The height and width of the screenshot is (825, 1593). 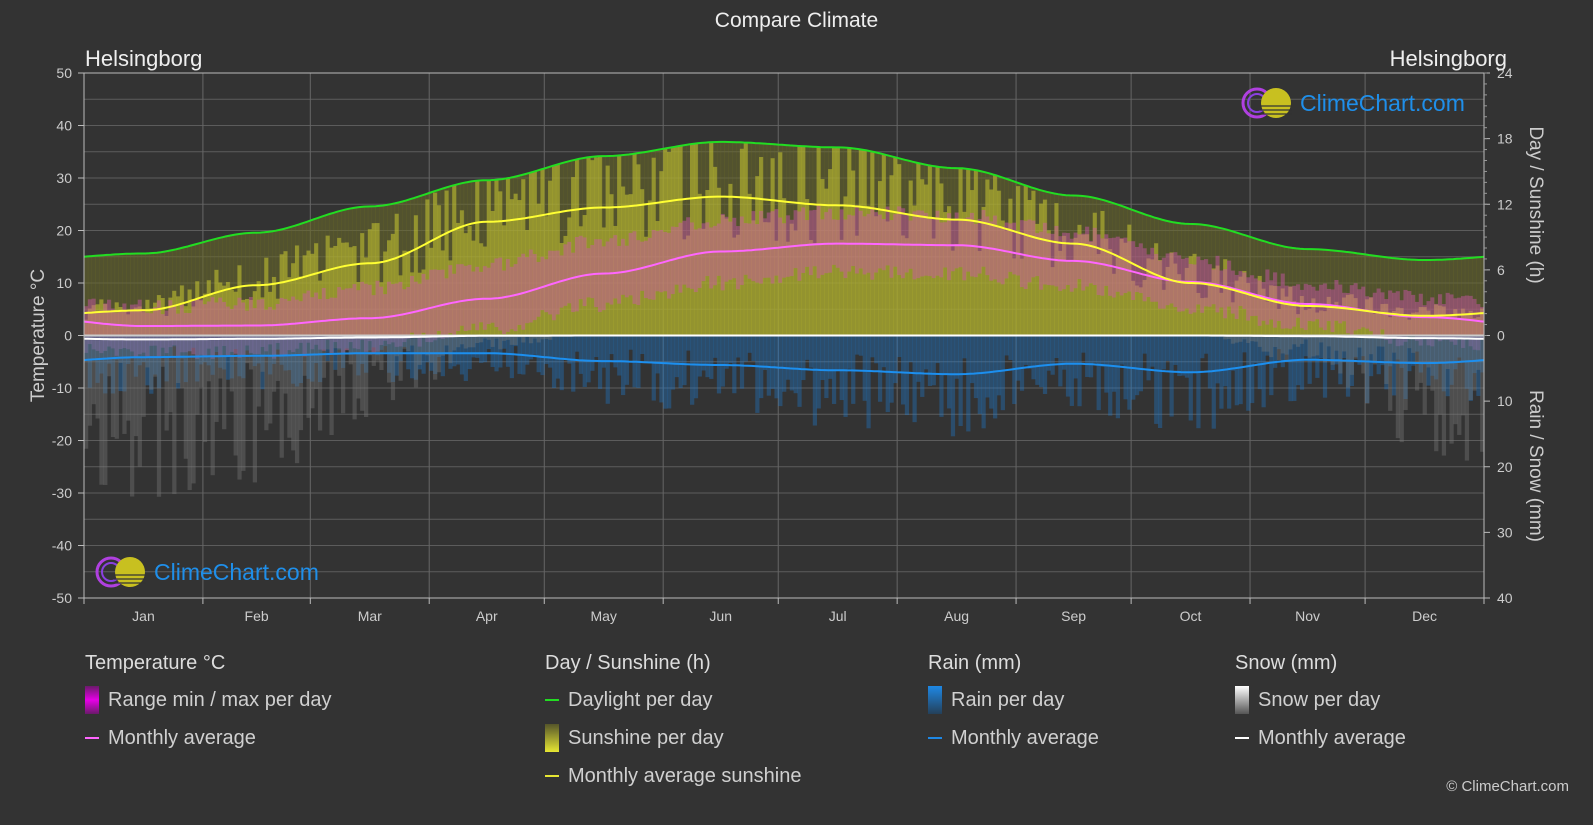 What do you see at coordinates (1448, 58) in the screenshot?
I see `location-right: Helsingborg` at bounding box center [1448, 58].